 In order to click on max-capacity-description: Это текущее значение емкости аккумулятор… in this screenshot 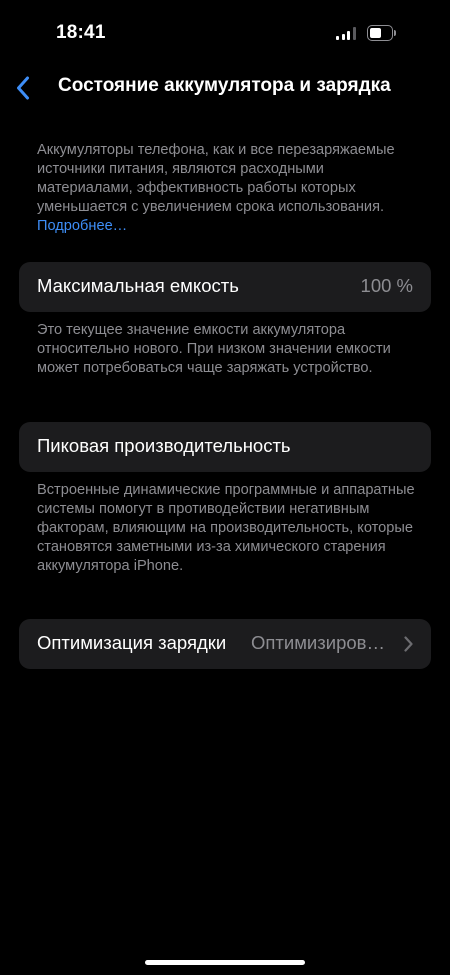, I will do `click(214, 349)`.